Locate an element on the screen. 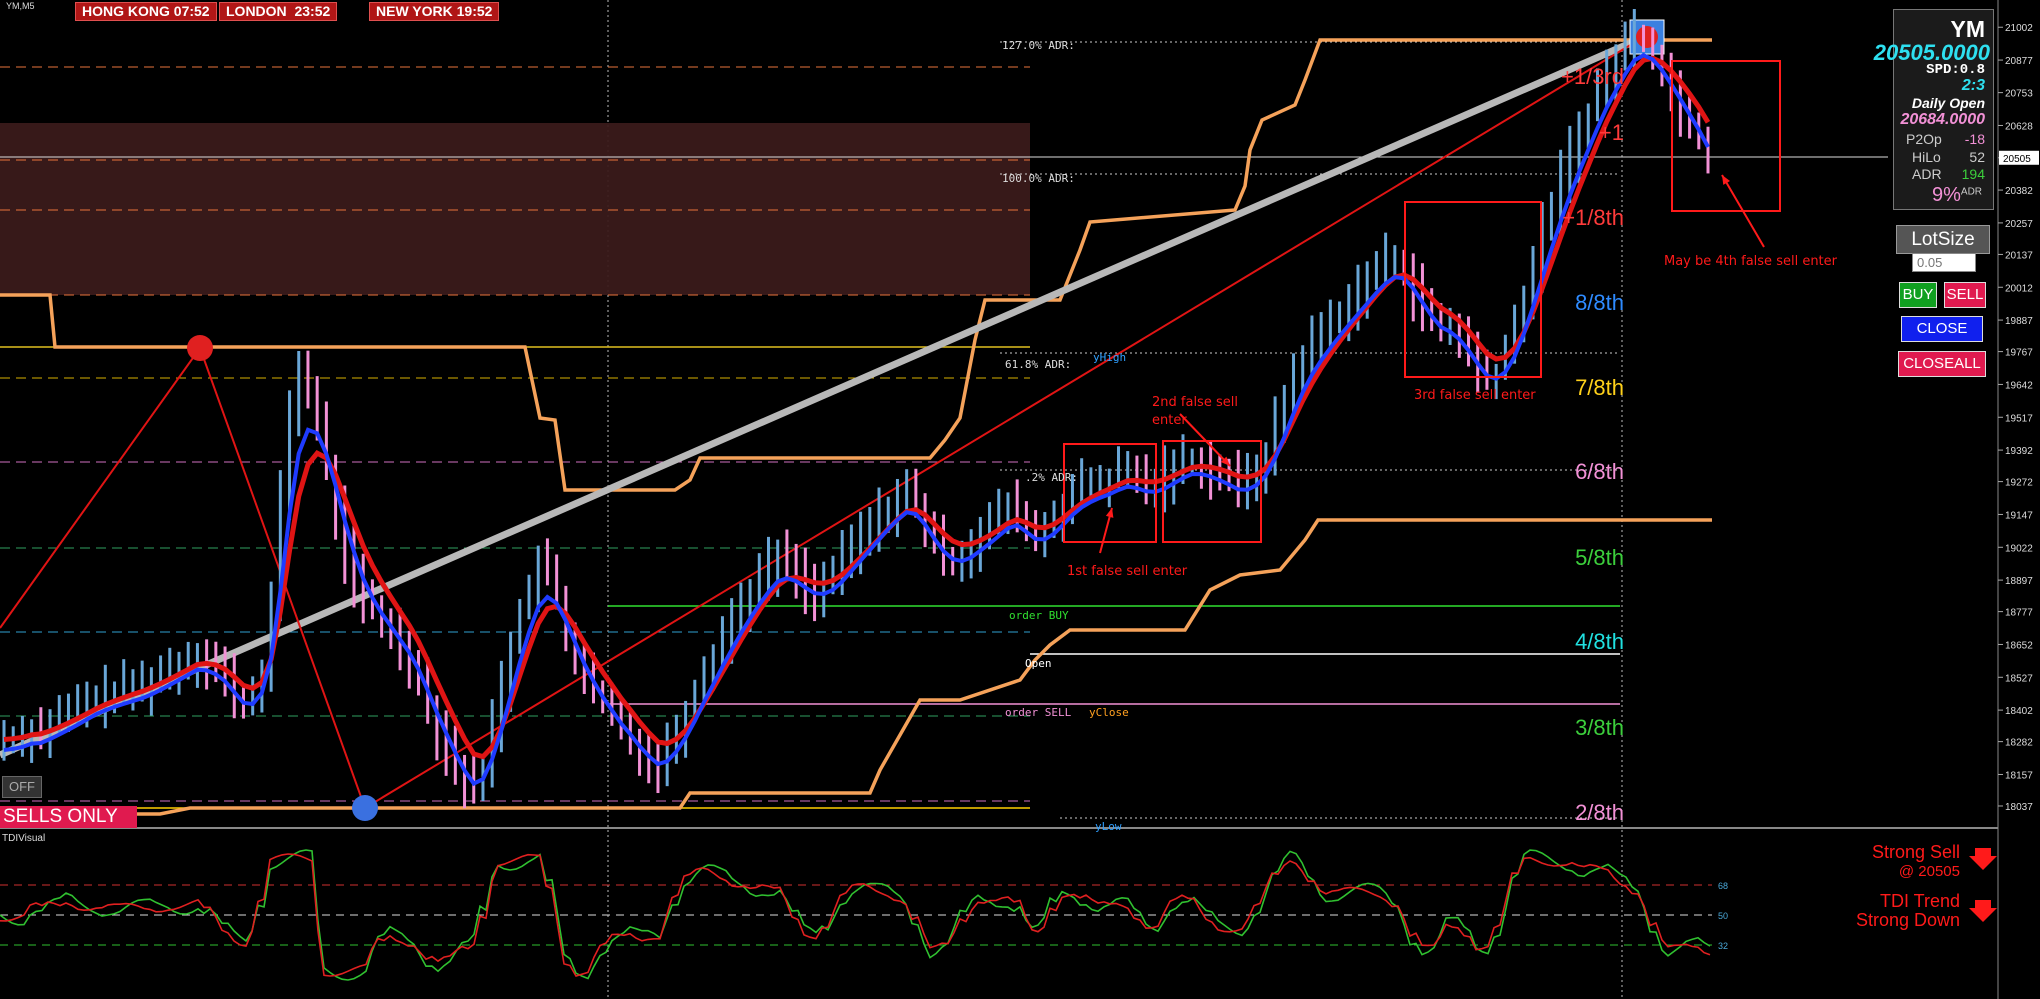 The width and height of the screenshot is (2040, 999). level-label: order SELL is located at coordinates (1038, 712).